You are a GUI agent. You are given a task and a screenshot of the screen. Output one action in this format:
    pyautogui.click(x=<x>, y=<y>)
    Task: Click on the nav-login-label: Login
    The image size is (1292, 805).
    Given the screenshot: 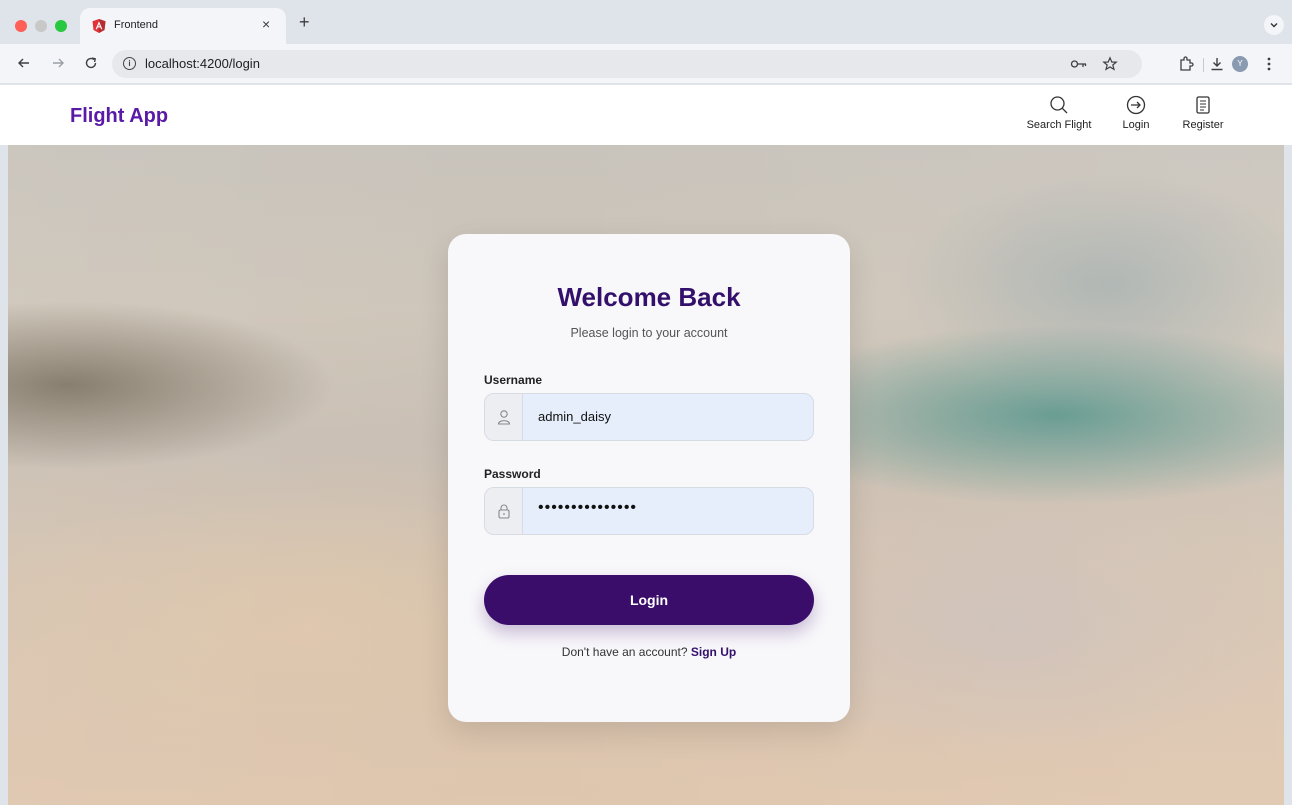 What is the action you would take?
    pyautogui.click(x=1136, y=125)
    